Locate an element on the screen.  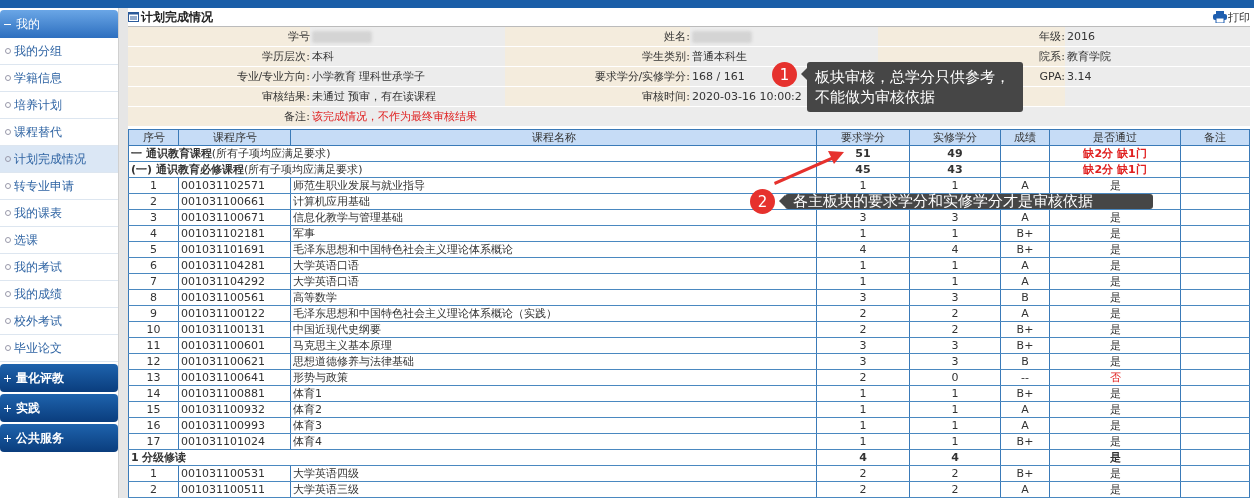
table-cell: 毛泽东思想和中国特色社会主义理论体系概论（实践） is located at coordinates (553, 313).